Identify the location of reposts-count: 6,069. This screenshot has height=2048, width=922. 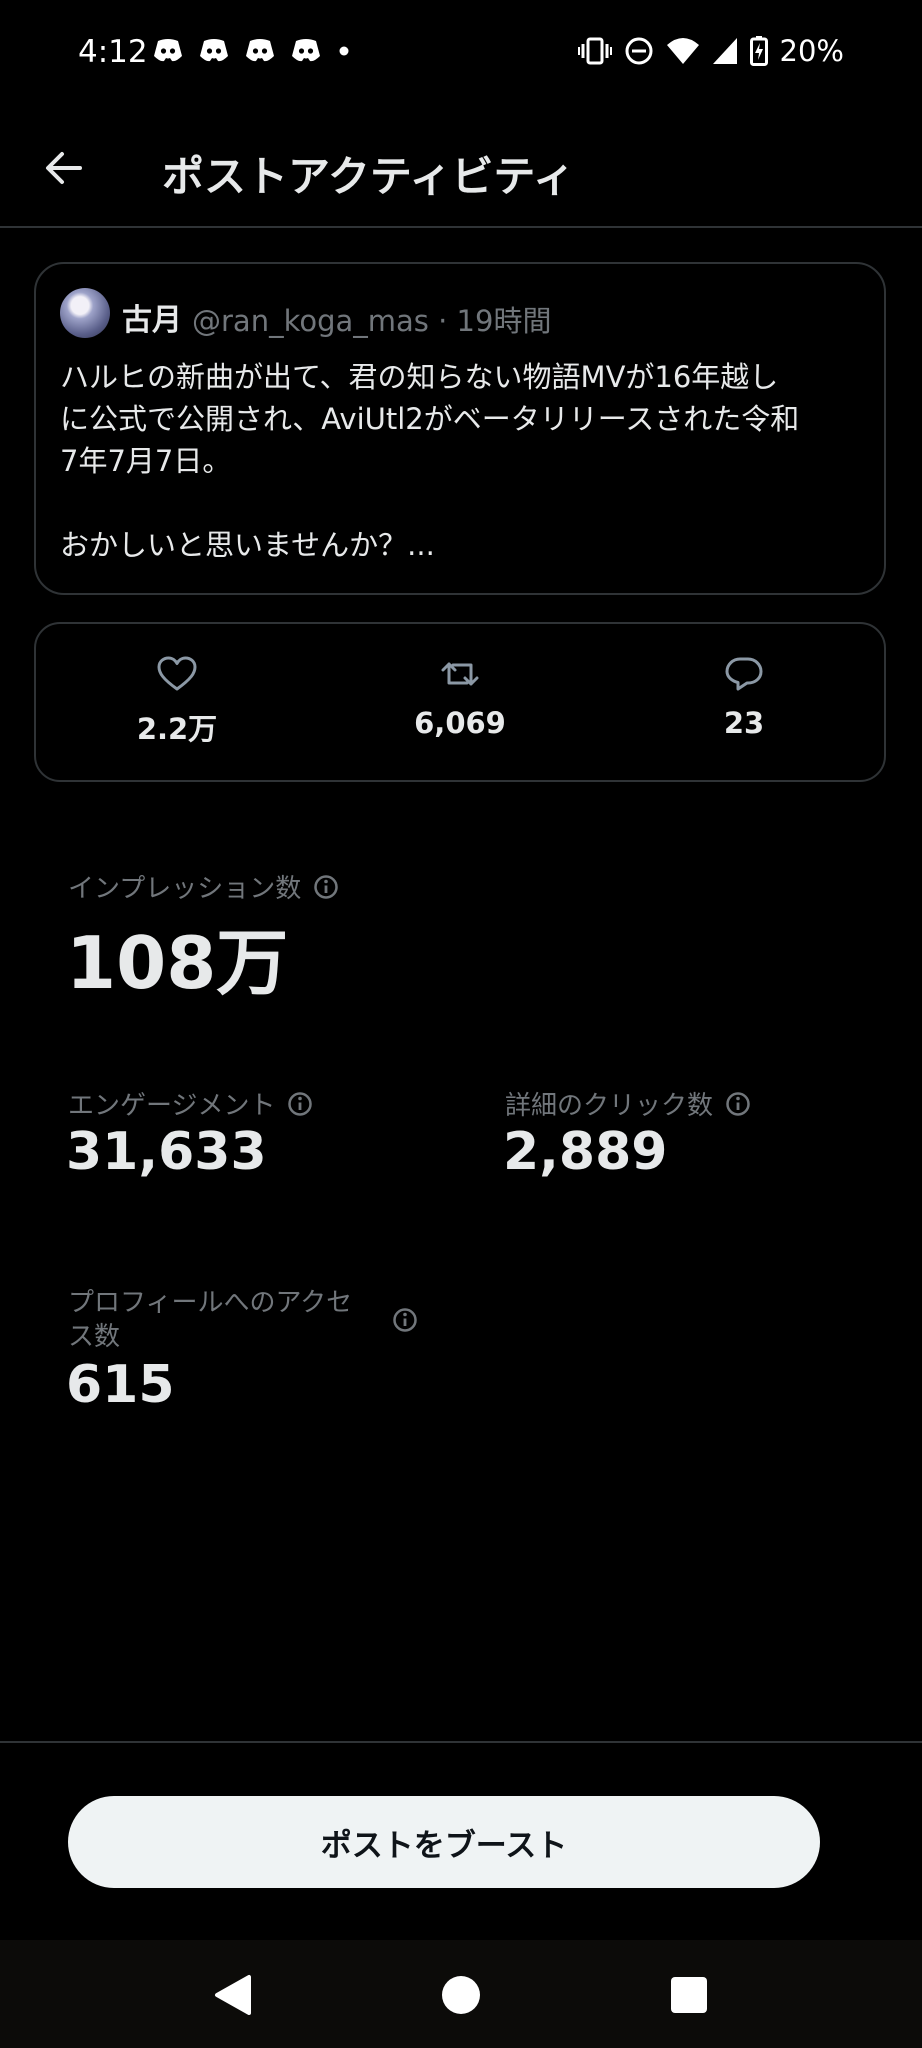
(460, 723).